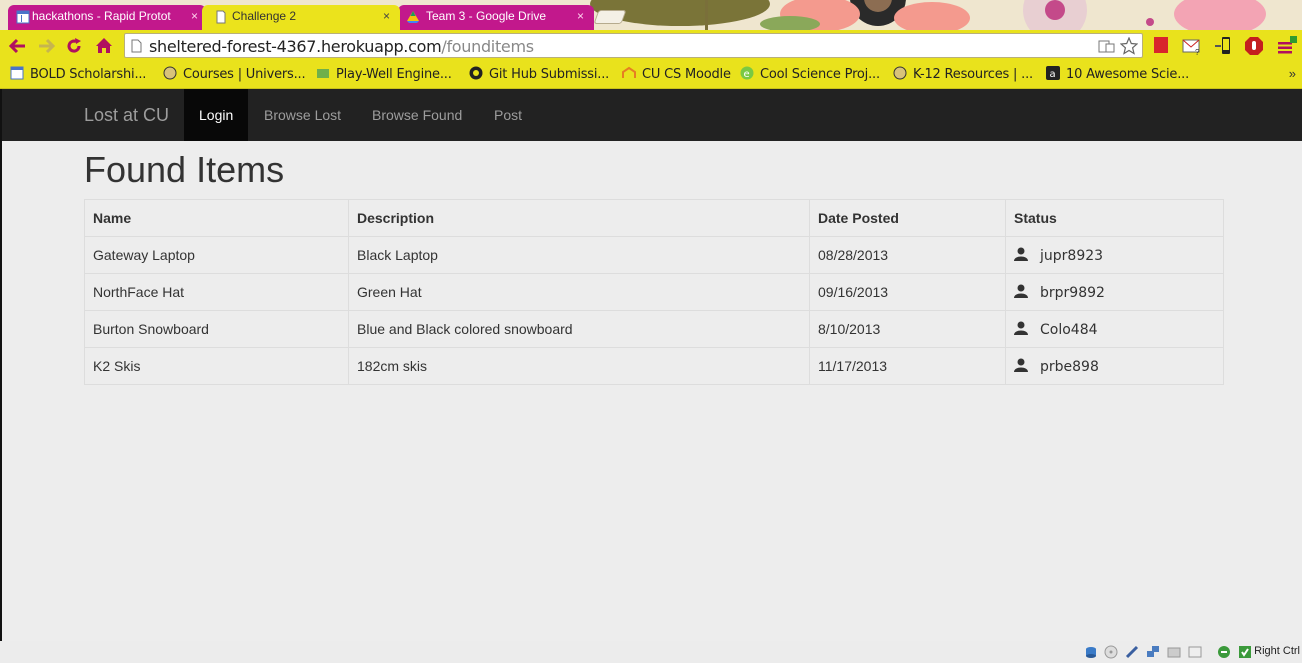  I want to click on brand-link: Lost at CU, so click(126, 115).